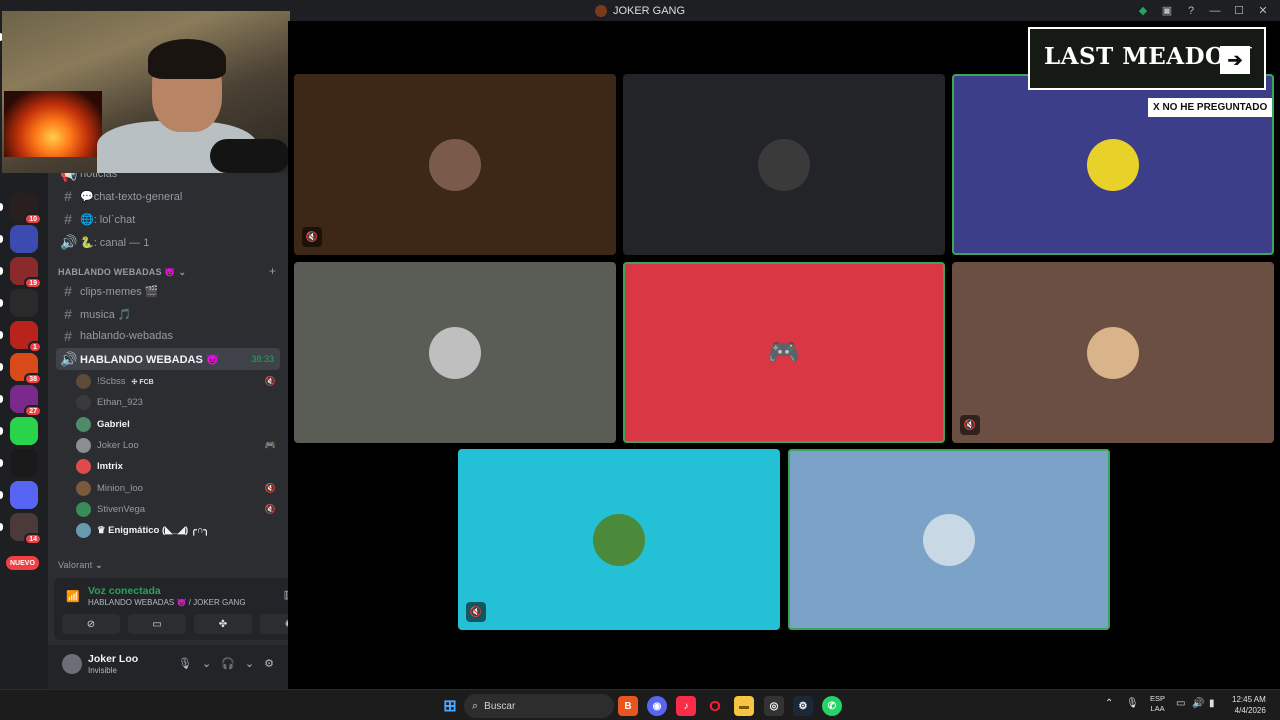 Image resolution: width=1280 pixels, height=720 pixels. What do you see at coordinates (115, 242) in the screenshot?
I see `channel-label: 🐍: canal — 1` at bounding box center [115, 242].